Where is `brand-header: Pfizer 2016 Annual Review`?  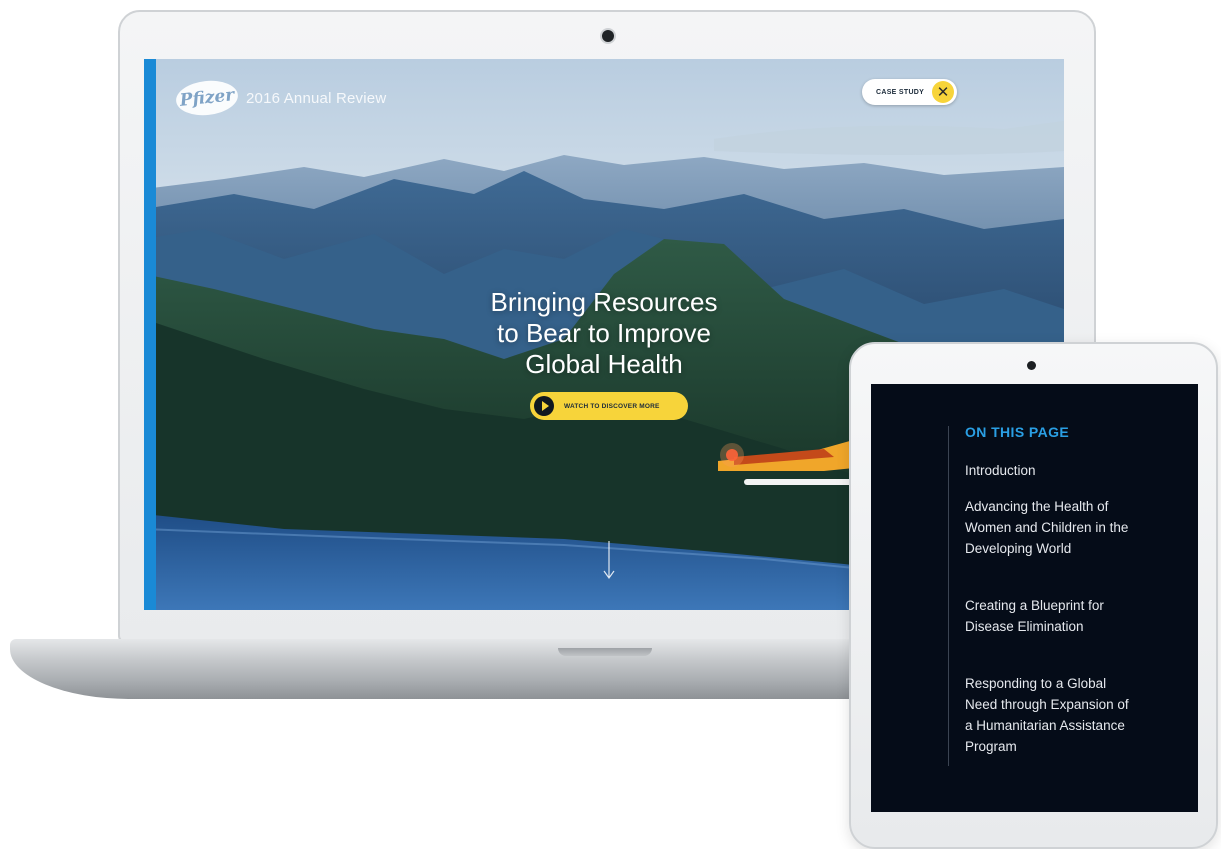
brand-header: Pfizer 2016 Annual Review is located at coordinates (280, 98).